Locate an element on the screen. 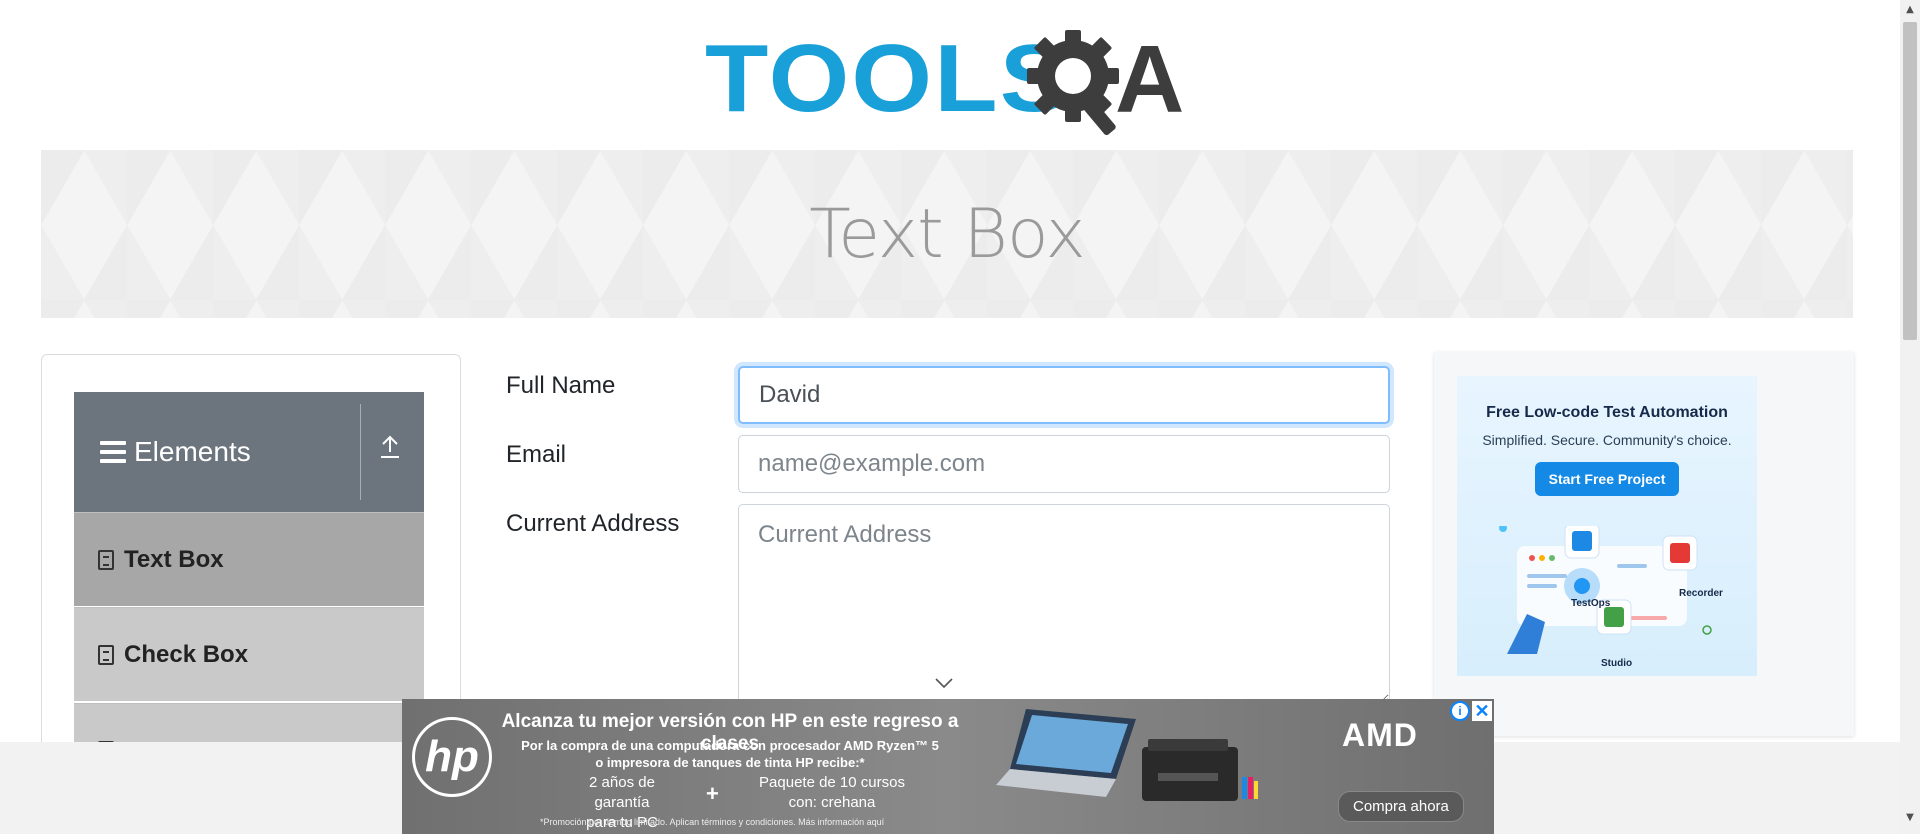  email-label: Email is located at coordinates (536, 454).